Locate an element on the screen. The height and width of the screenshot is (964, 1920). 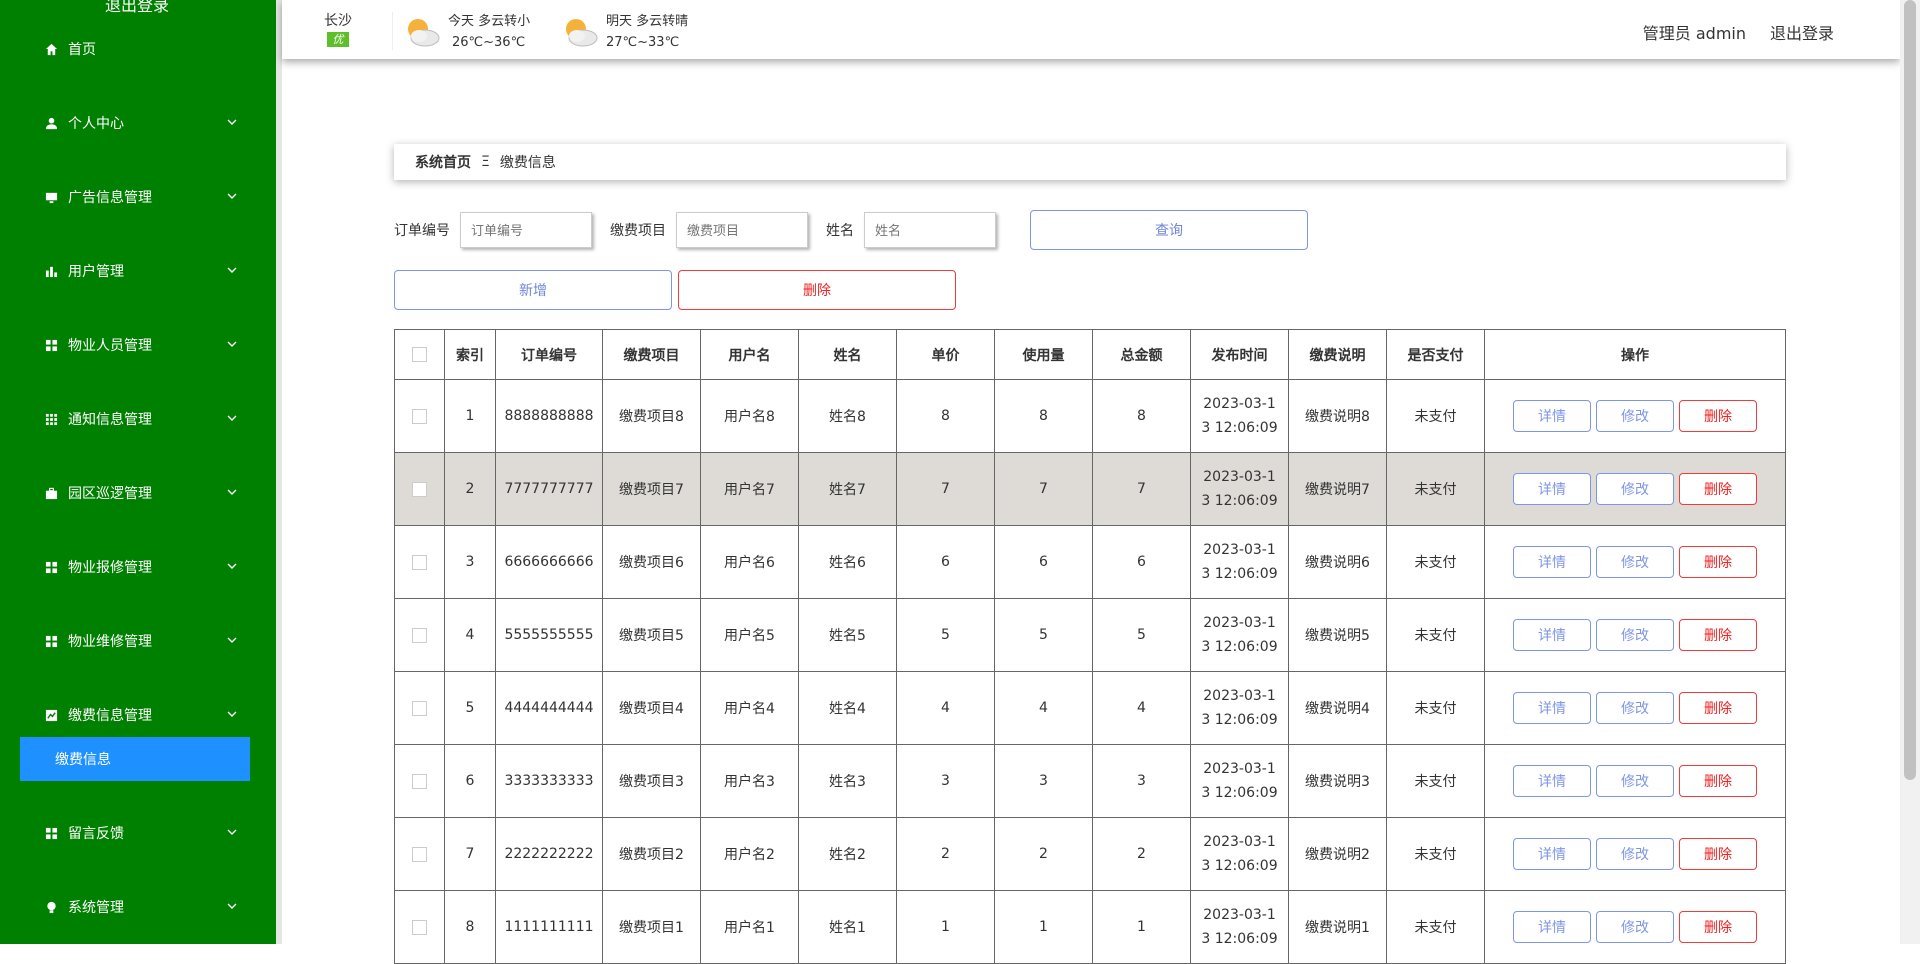
sidebar-item-label: 通知信息管理 is located at coordinates (110, 420).